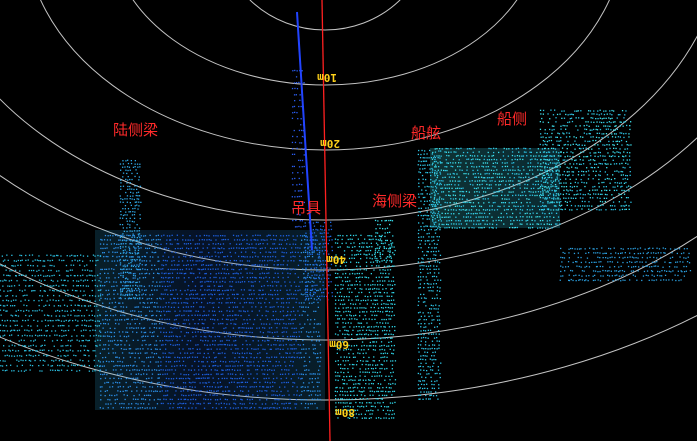 The width and height of the screenshot is (697, 441). I want to click on label-land-side-beam: 陆侧梁, so click(136, 130).